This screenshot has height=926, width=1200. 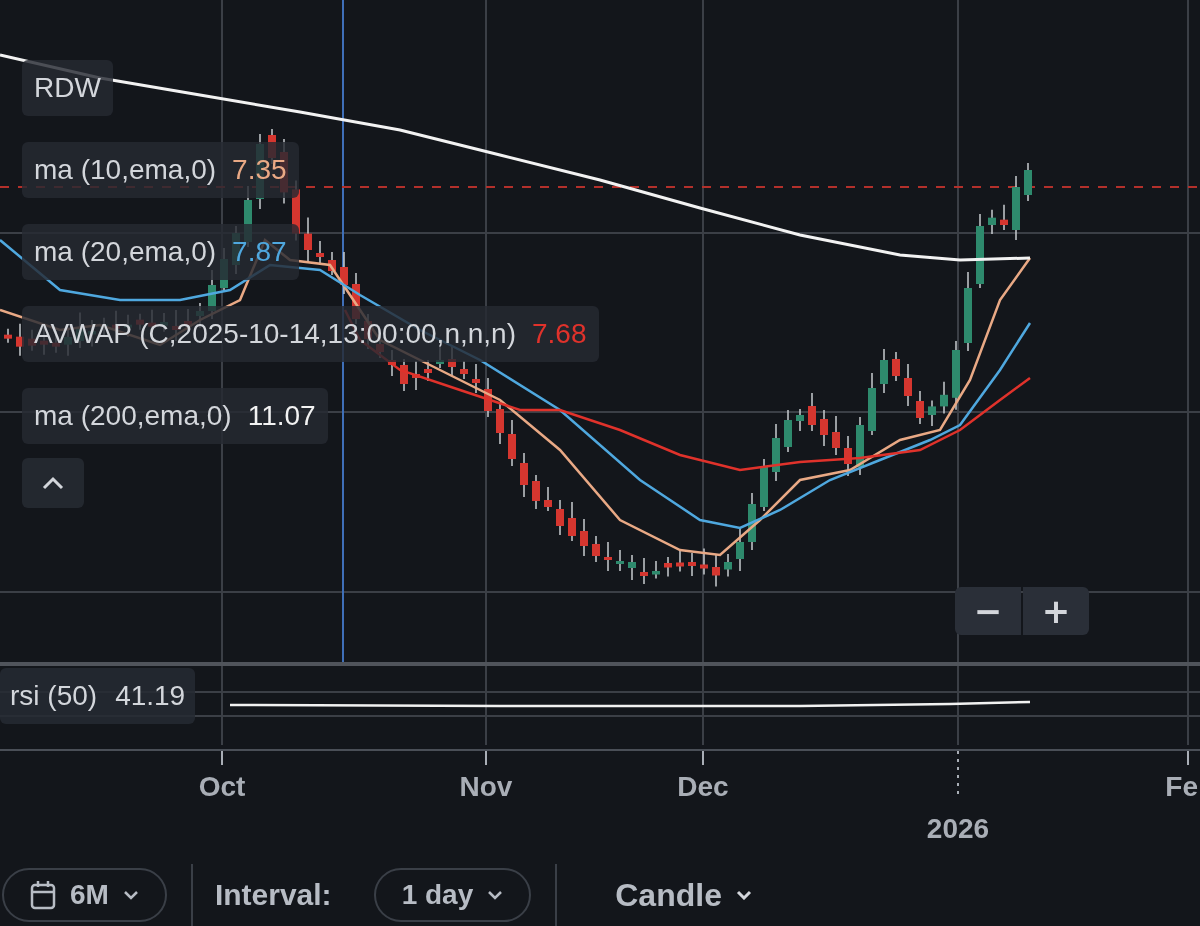 I want to click on indicator-value: 11.07, so click(x=281, y=416).